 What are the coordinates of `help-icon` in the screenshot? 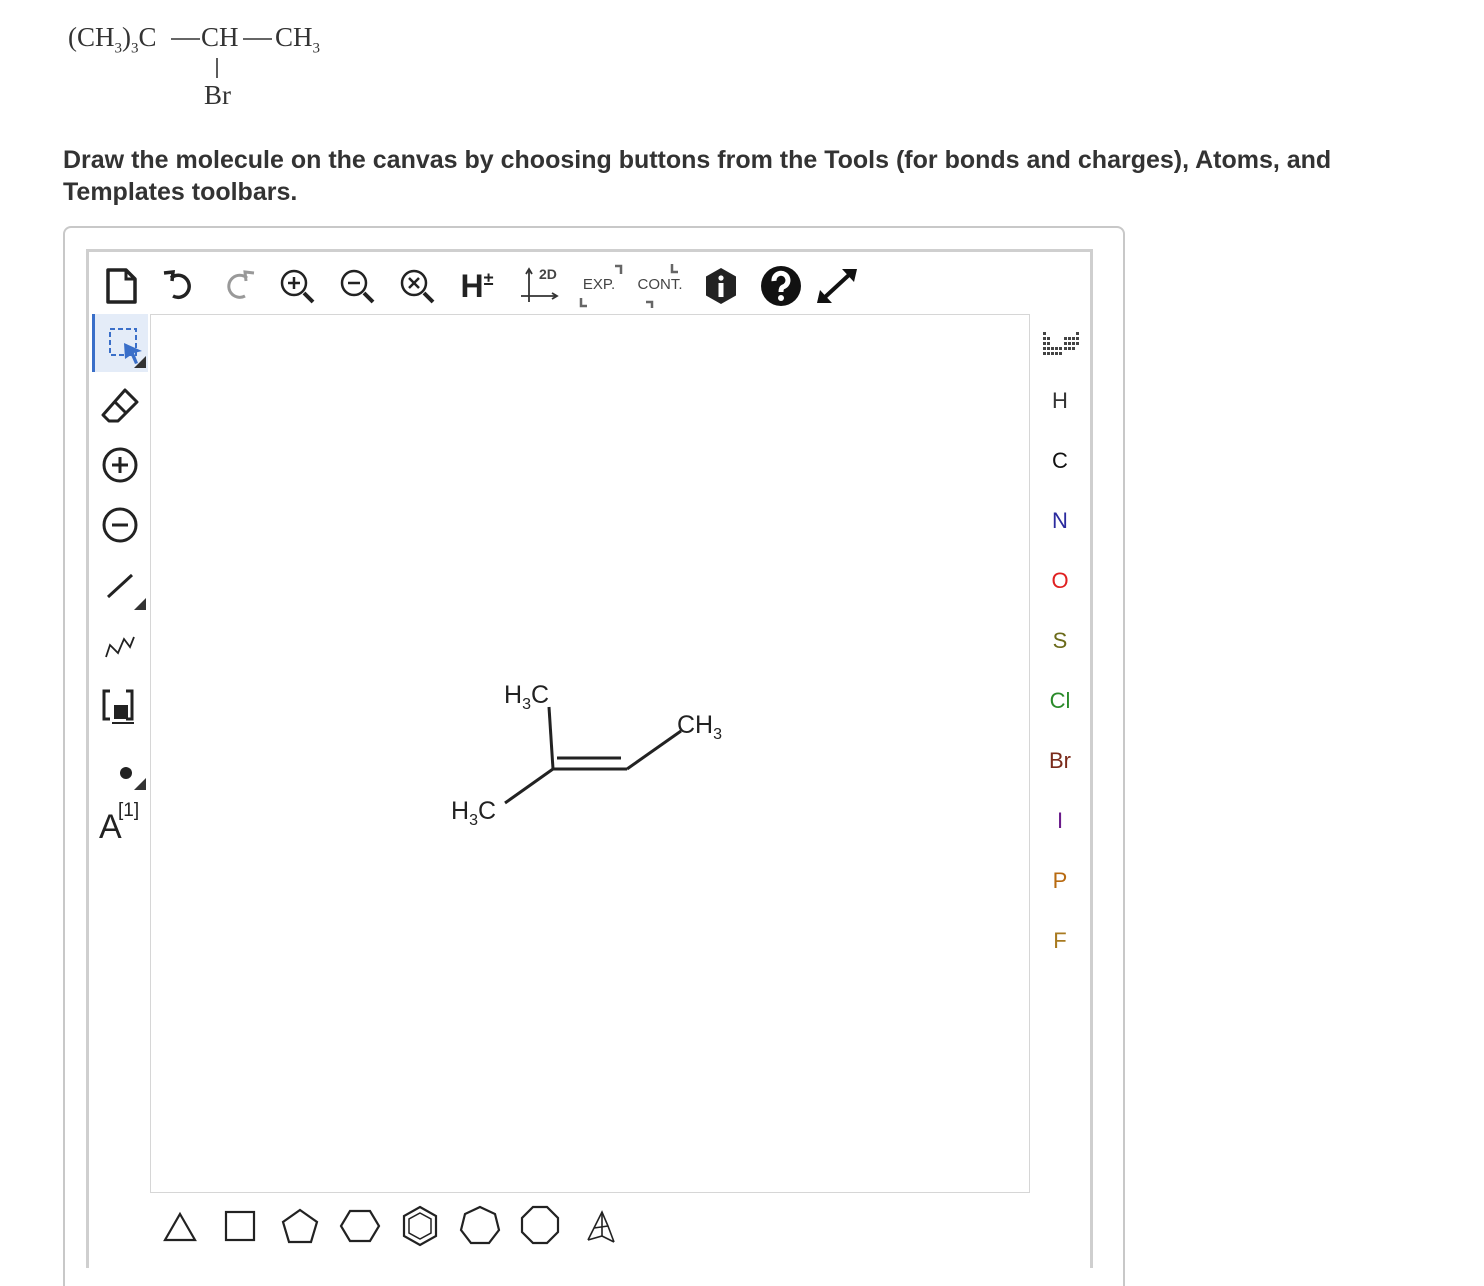 It's located at (781, 286).